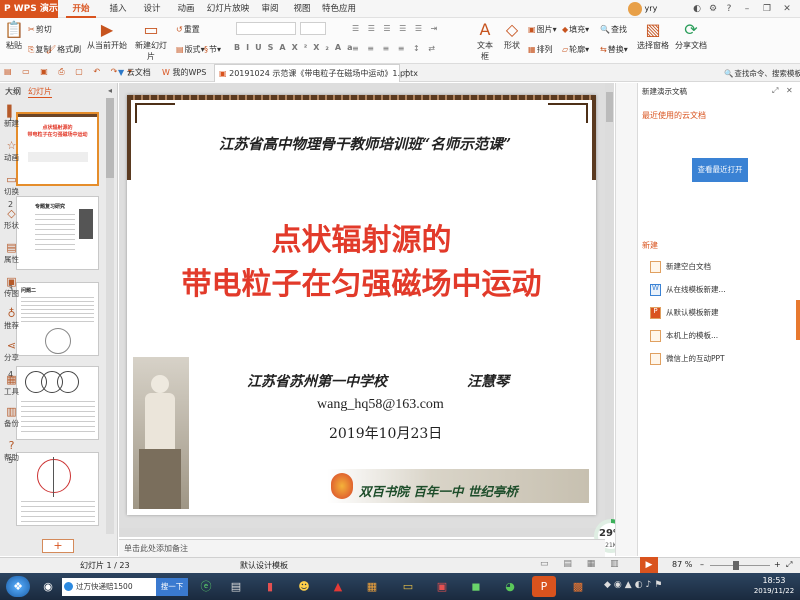  I want to click on tab-review: 审阅, so click(270, 9).